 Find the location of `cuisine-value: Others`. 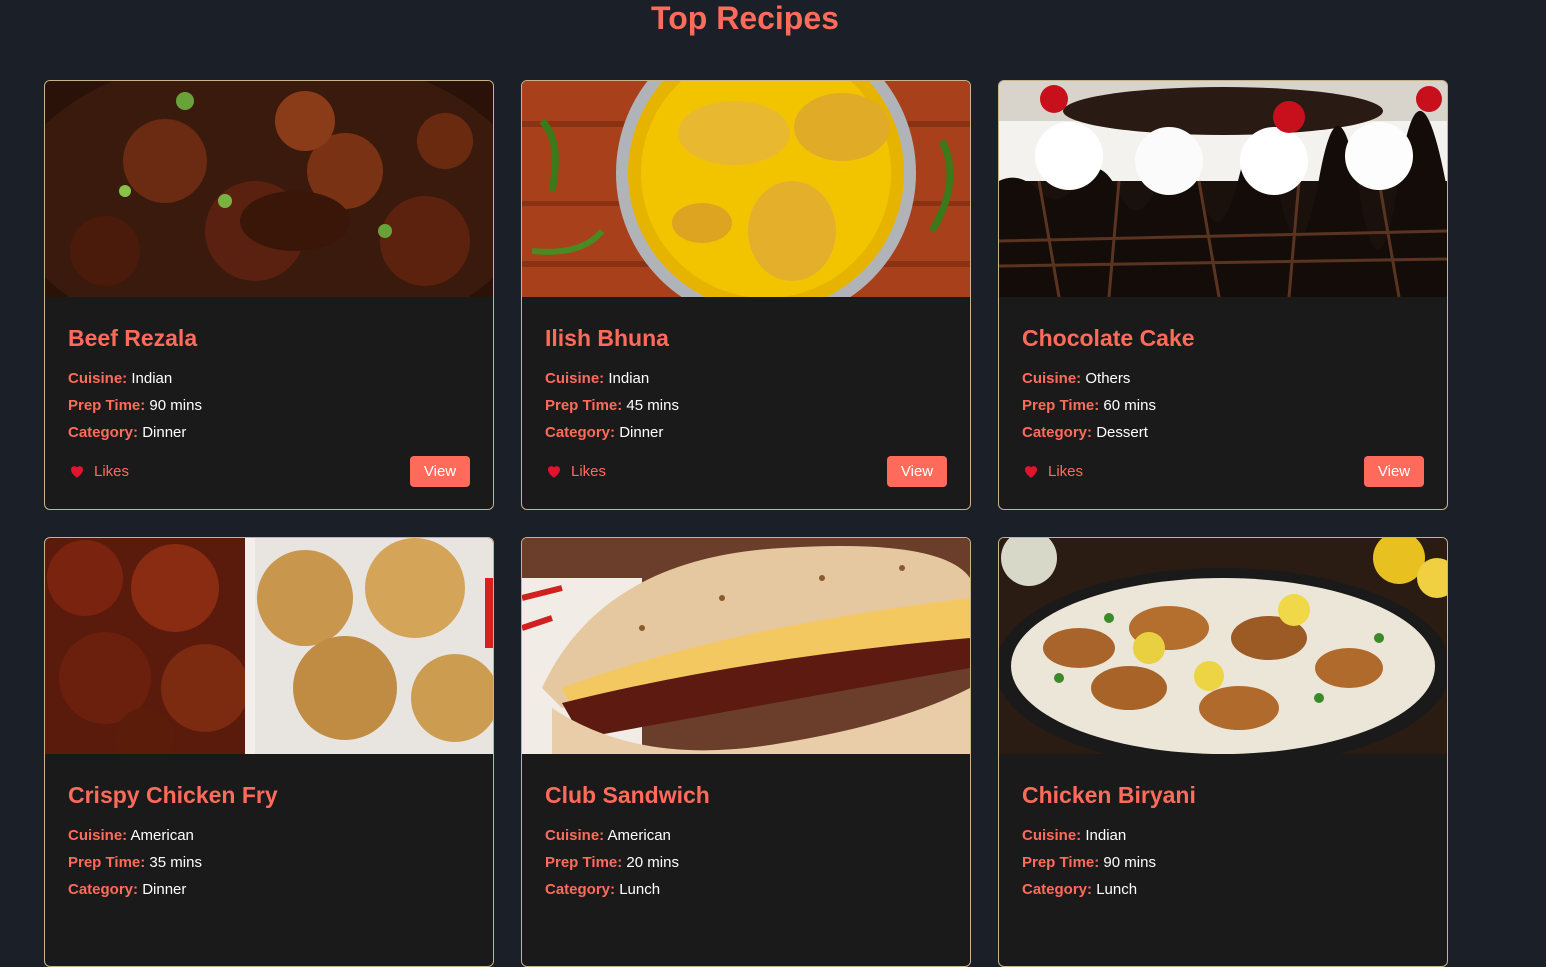

cuisine-value: Others is located at coordinates (1108, 378).